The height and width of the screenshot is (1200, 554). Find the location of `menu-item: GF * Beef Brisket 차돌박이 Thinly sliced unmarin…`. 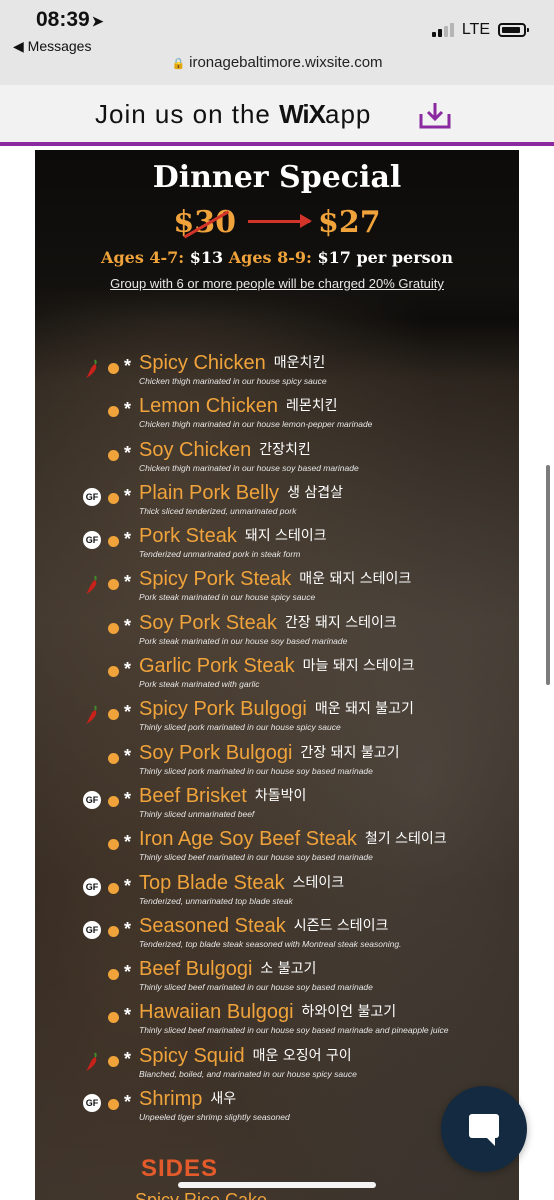

menu-item: GF * Beef Brisket 차돌박이 Thinly sliced unmarin… is located at coordinates (277, 808).